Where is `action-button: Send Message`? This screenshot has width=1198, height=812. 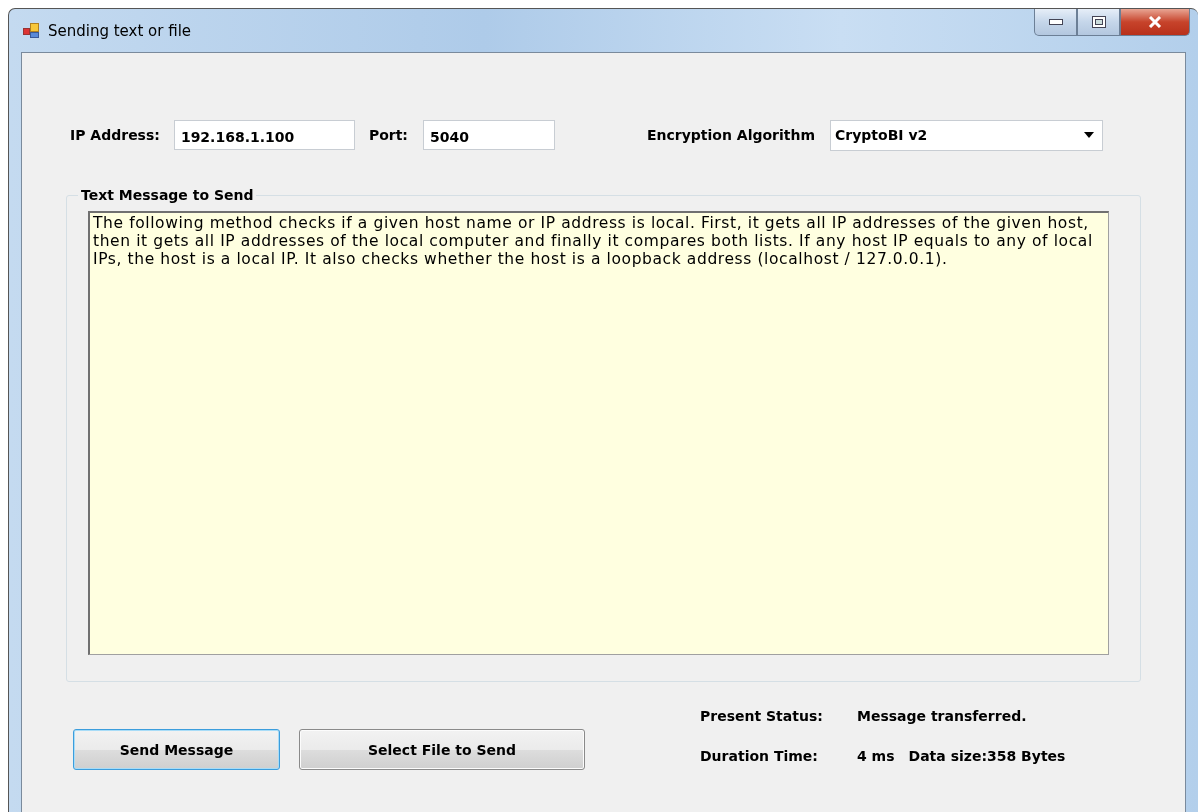
action-button: Send Message is located at coordinates (176, 749).